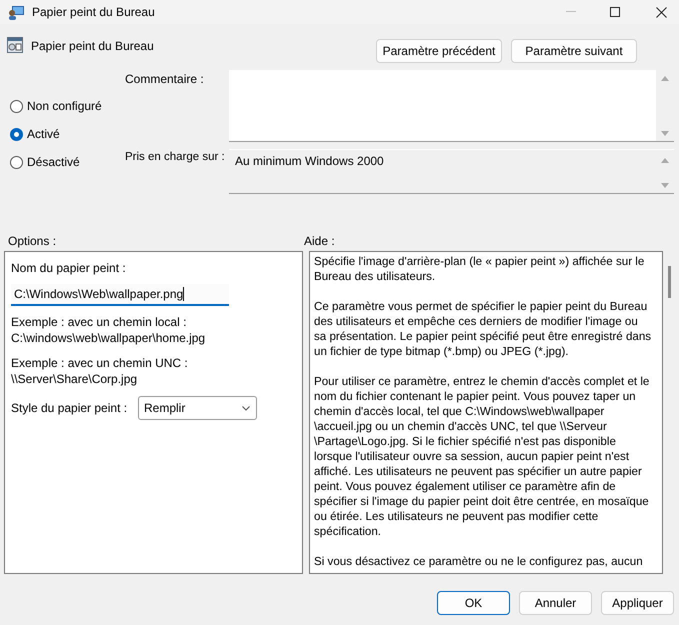 This screenshot has width=679, height=625. Describe the element at coordinates (43, 134) in the screenshot. I see `radio-label: Activé` at that location.